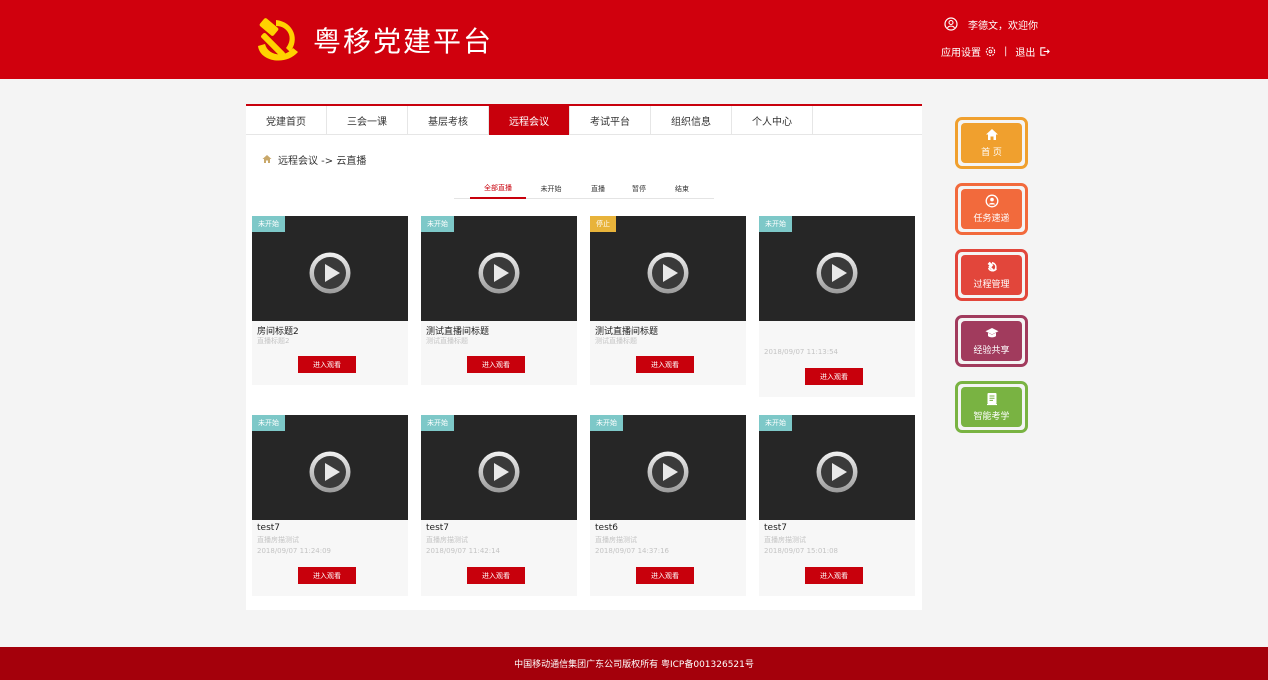 This screenshot has height=680, width=1268. I want to click on breadcrumb-text: 远程会议 -> 云直播, so click(322, 161).